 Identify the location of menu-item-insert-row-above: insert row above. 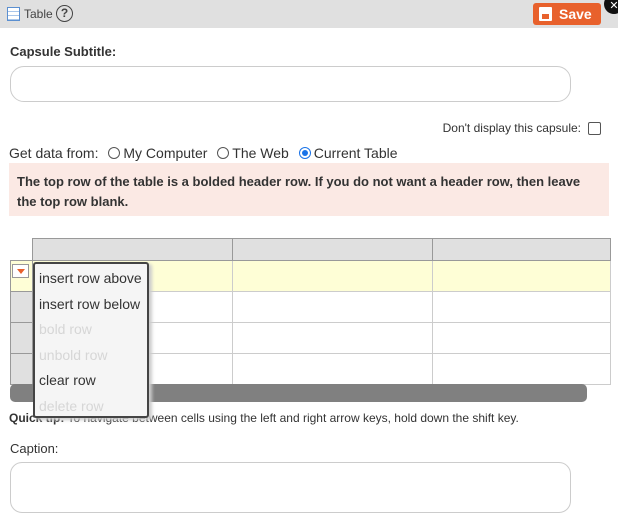
(91, 280).